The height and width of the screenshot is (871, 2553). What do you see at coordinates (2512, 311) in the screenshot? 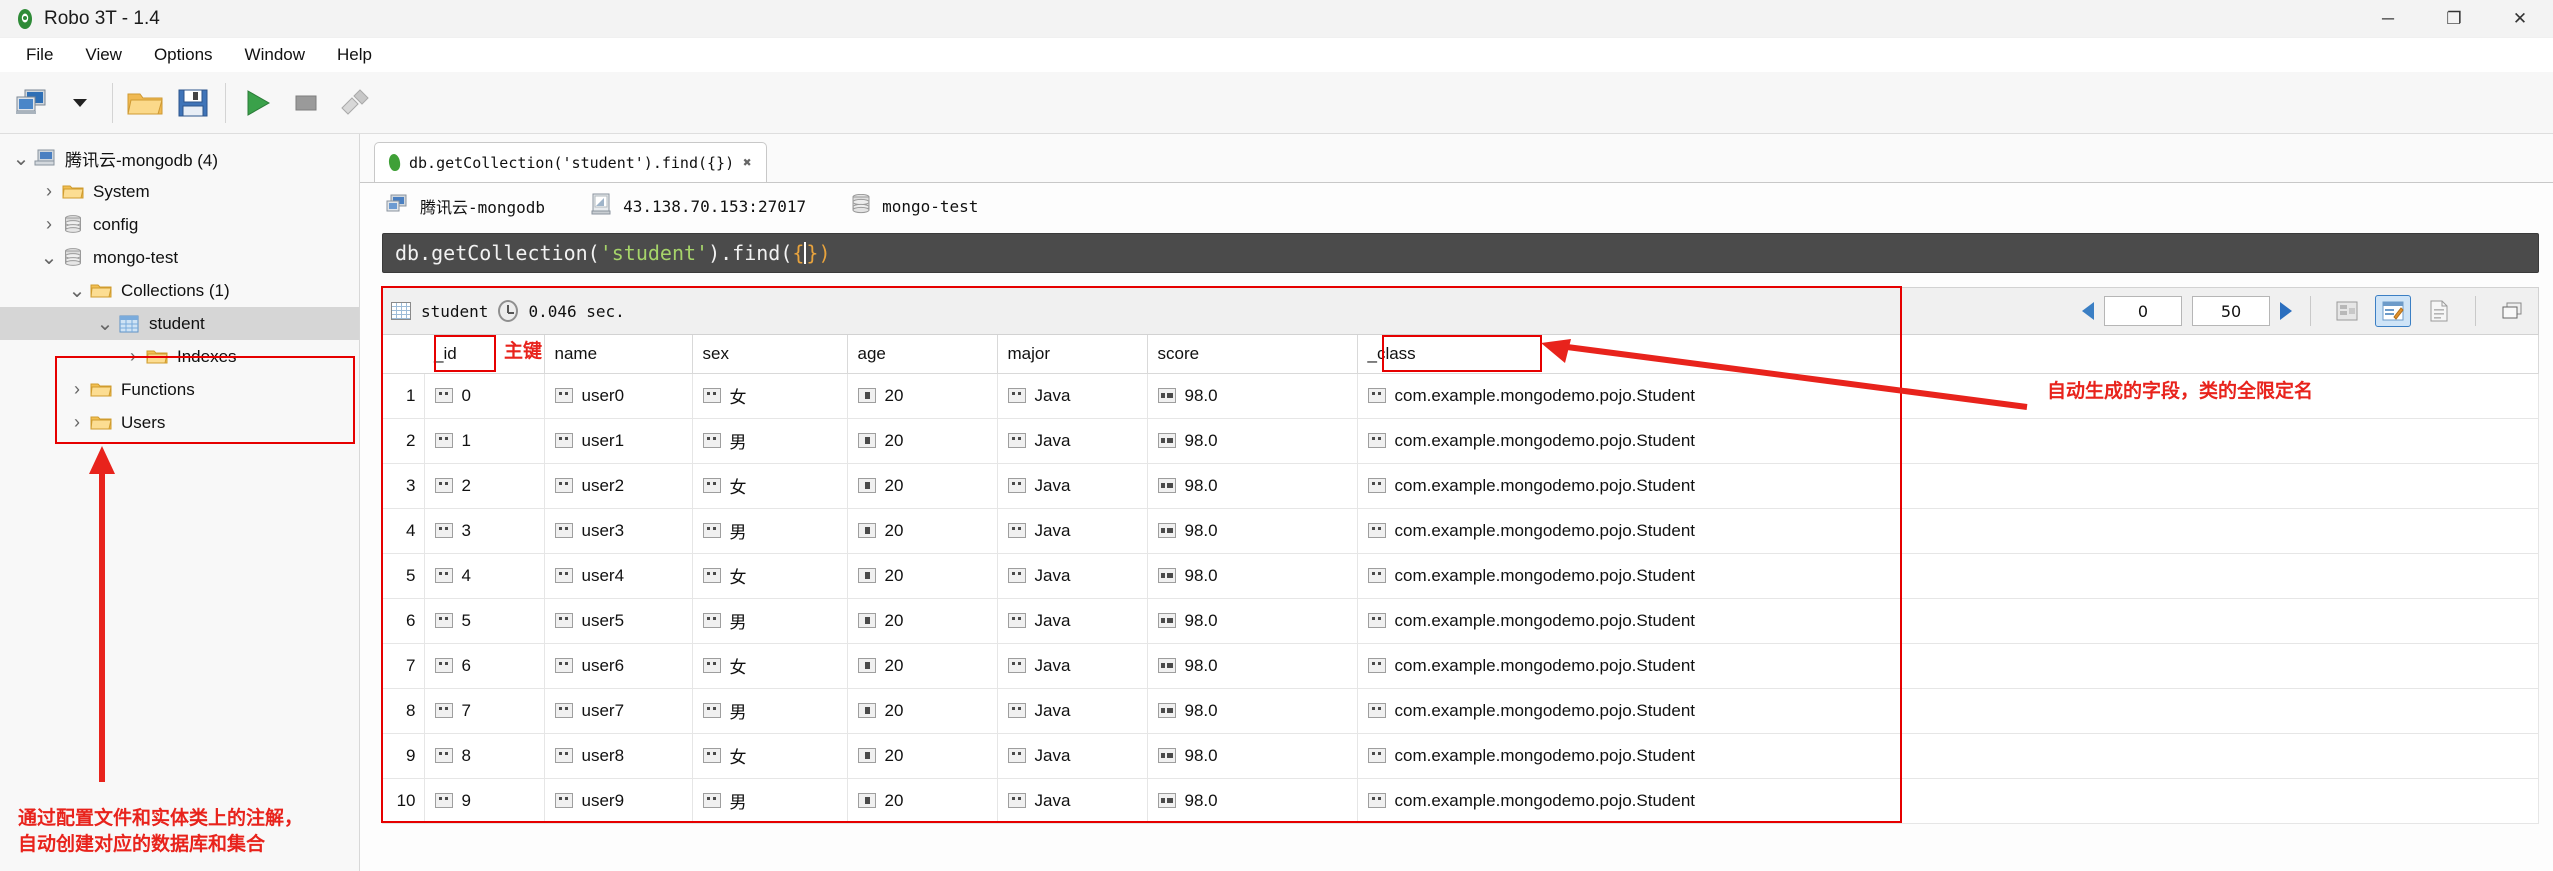
I see `expand-window-button` at bounding box center [2512, 311].